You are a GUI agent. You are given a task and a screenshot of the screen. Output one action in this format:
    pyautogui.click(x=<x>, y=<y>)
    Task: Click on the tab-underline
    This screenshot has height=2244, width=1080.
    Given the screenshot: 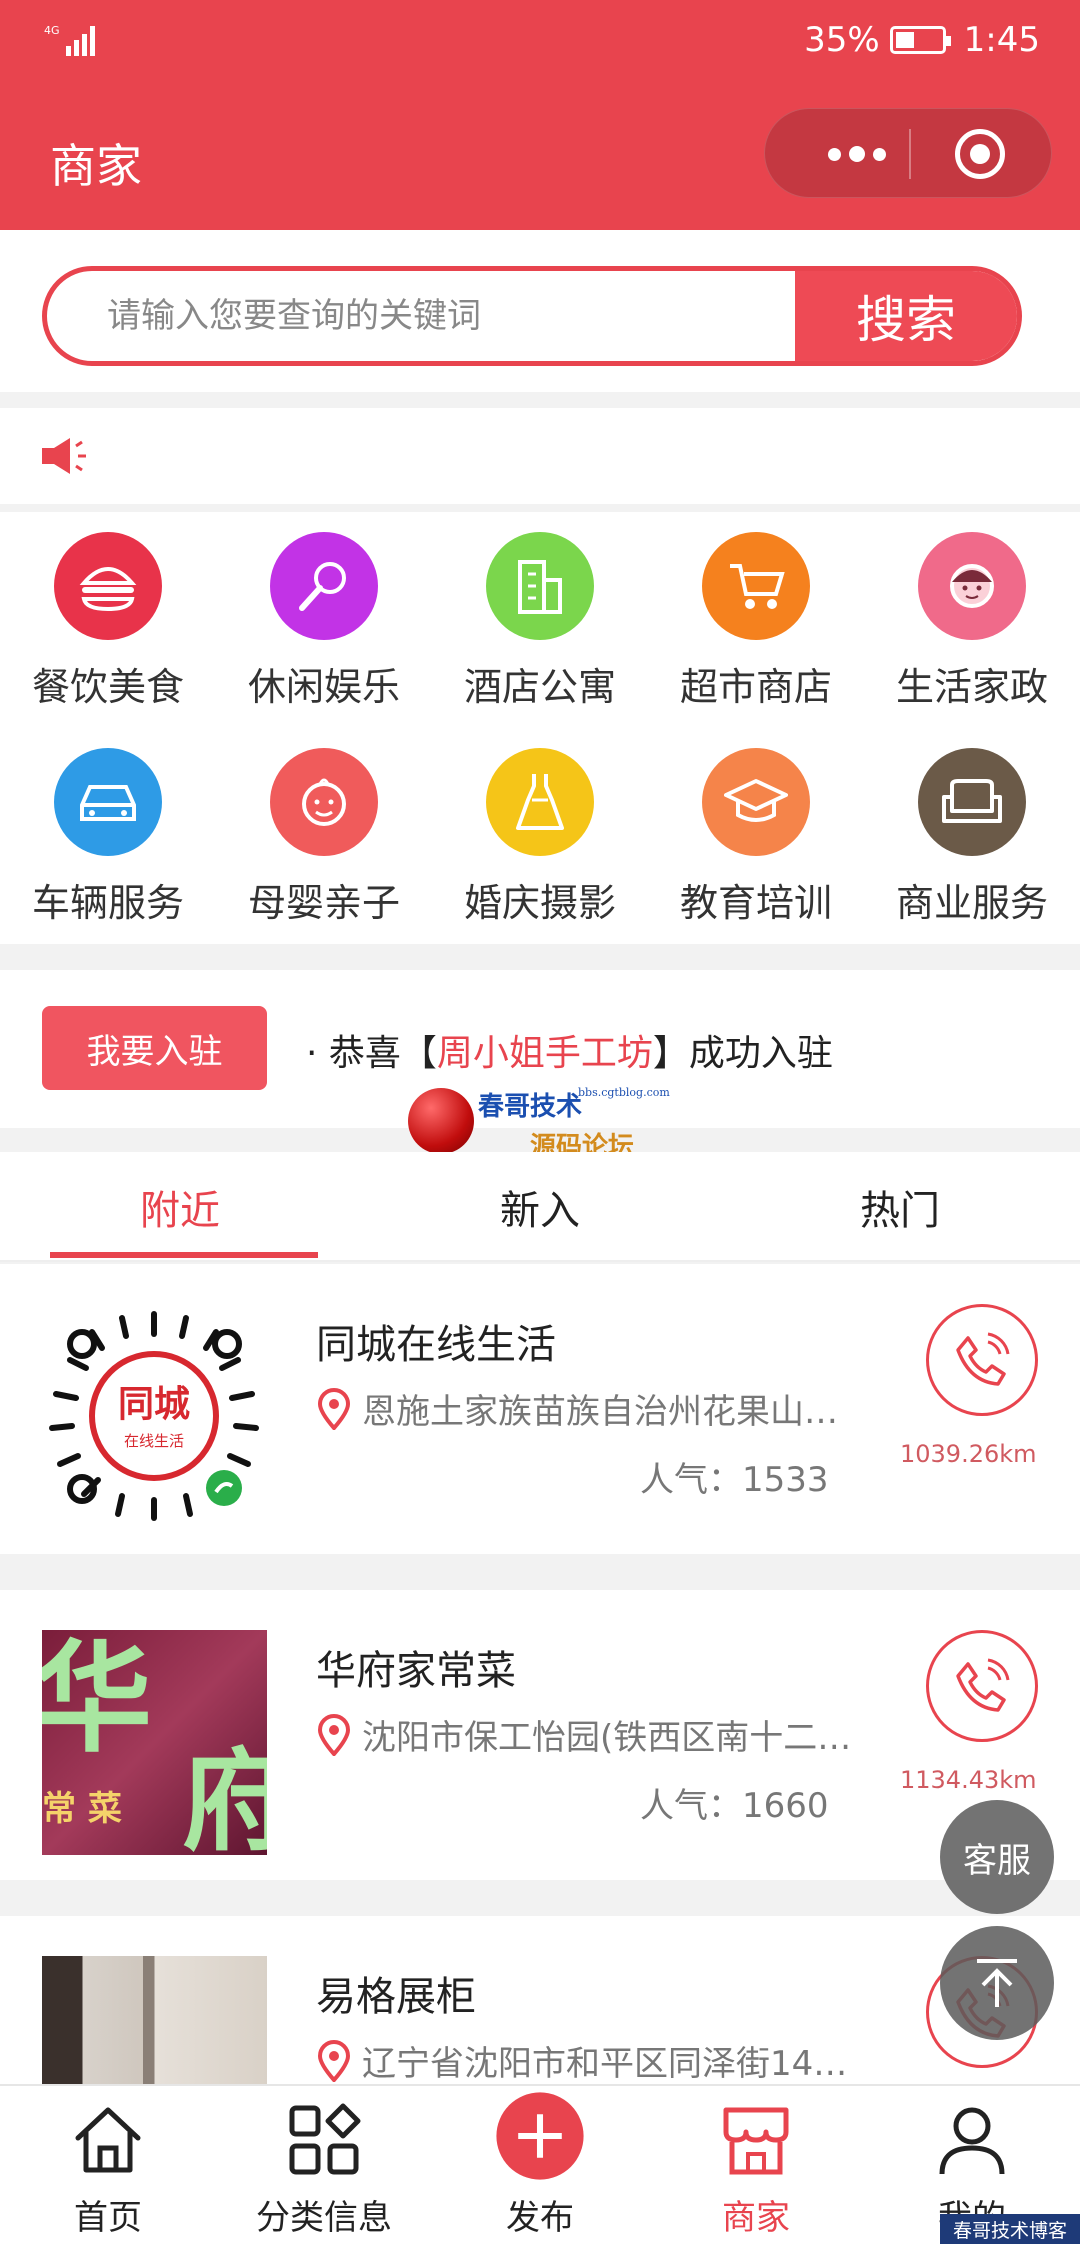 What is the action you would take?
    pyautogui.click(x=184, y=1255)
    